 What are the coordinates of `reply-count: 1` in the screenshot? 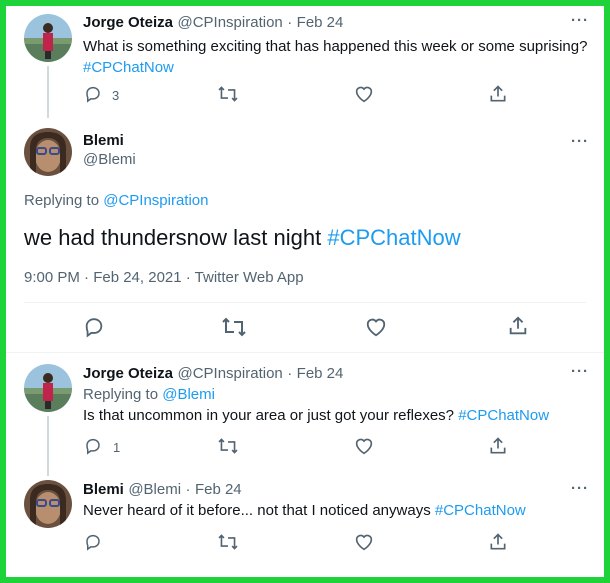 It's located at (117, 447).